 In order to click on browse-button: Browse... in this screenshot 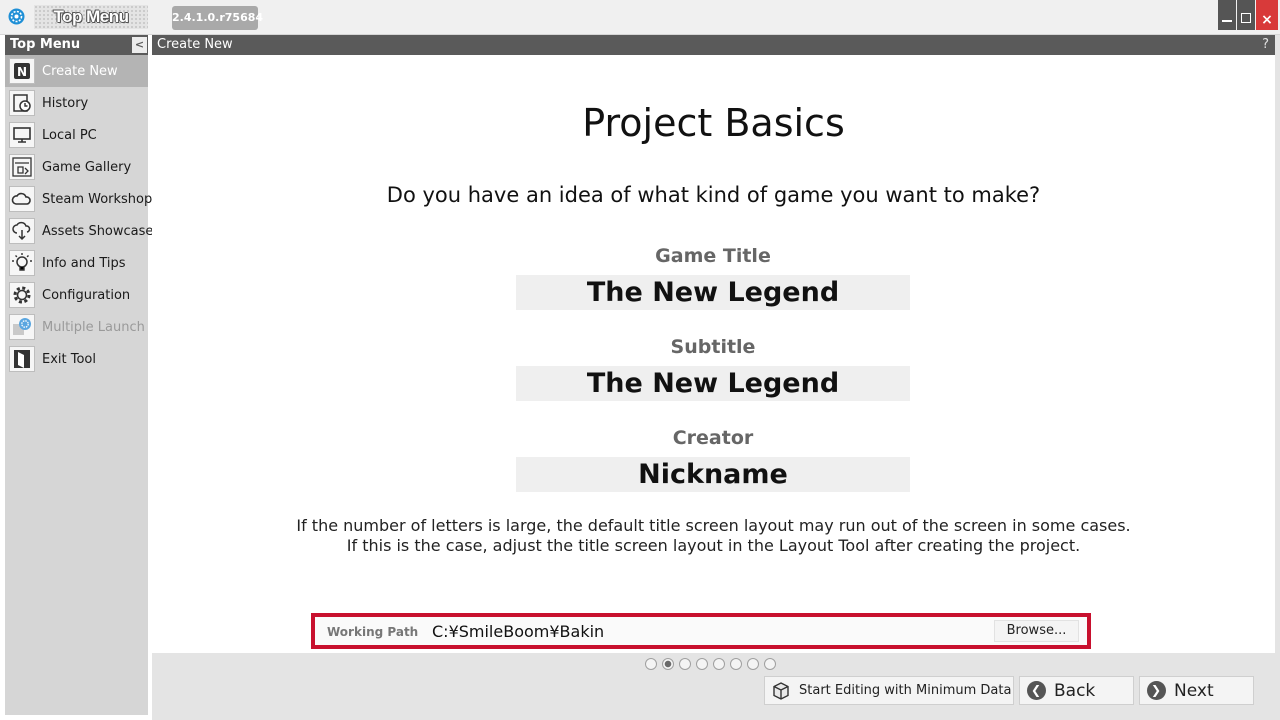, I will do `click(1036, 631)`.